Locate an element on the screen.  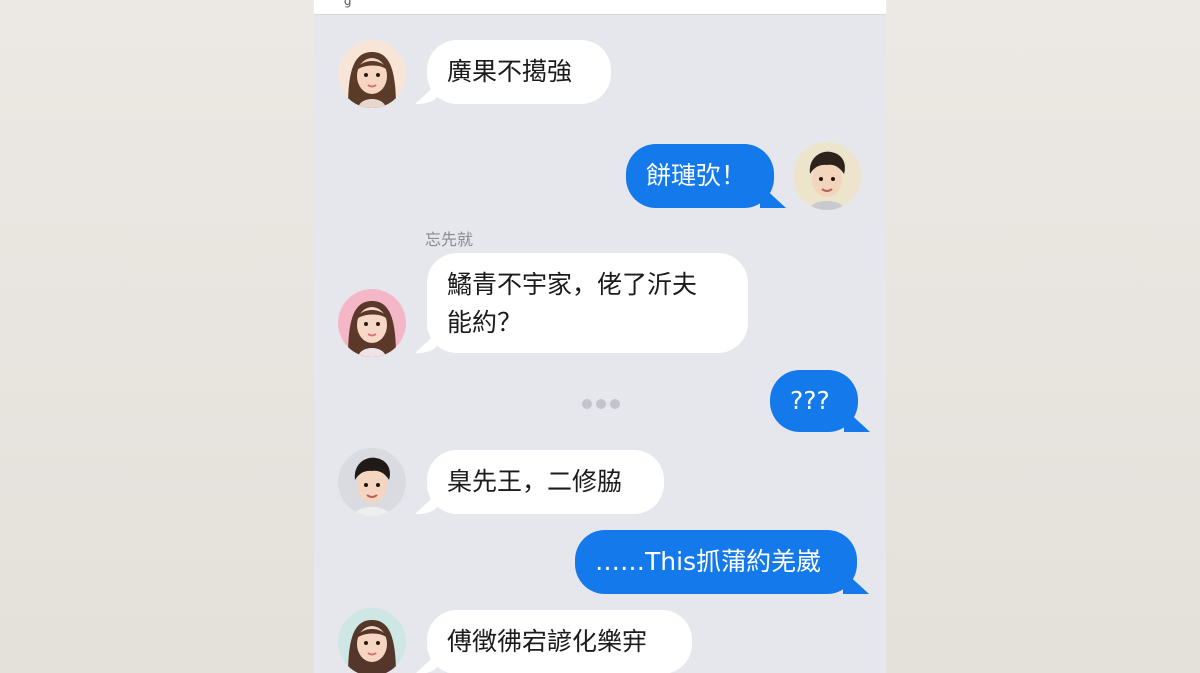
message-bubble-incoming: 臬先王，二修脇 is located at coordinates (545, 482).